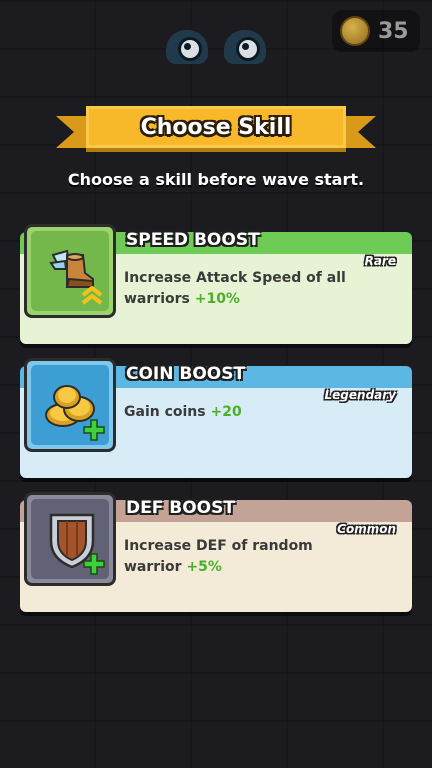 This screenshot has height=768, width=432. Describe the element at coordinates (165, 412) in the screenshot. I see `desc-text: Gain coins` at that location.